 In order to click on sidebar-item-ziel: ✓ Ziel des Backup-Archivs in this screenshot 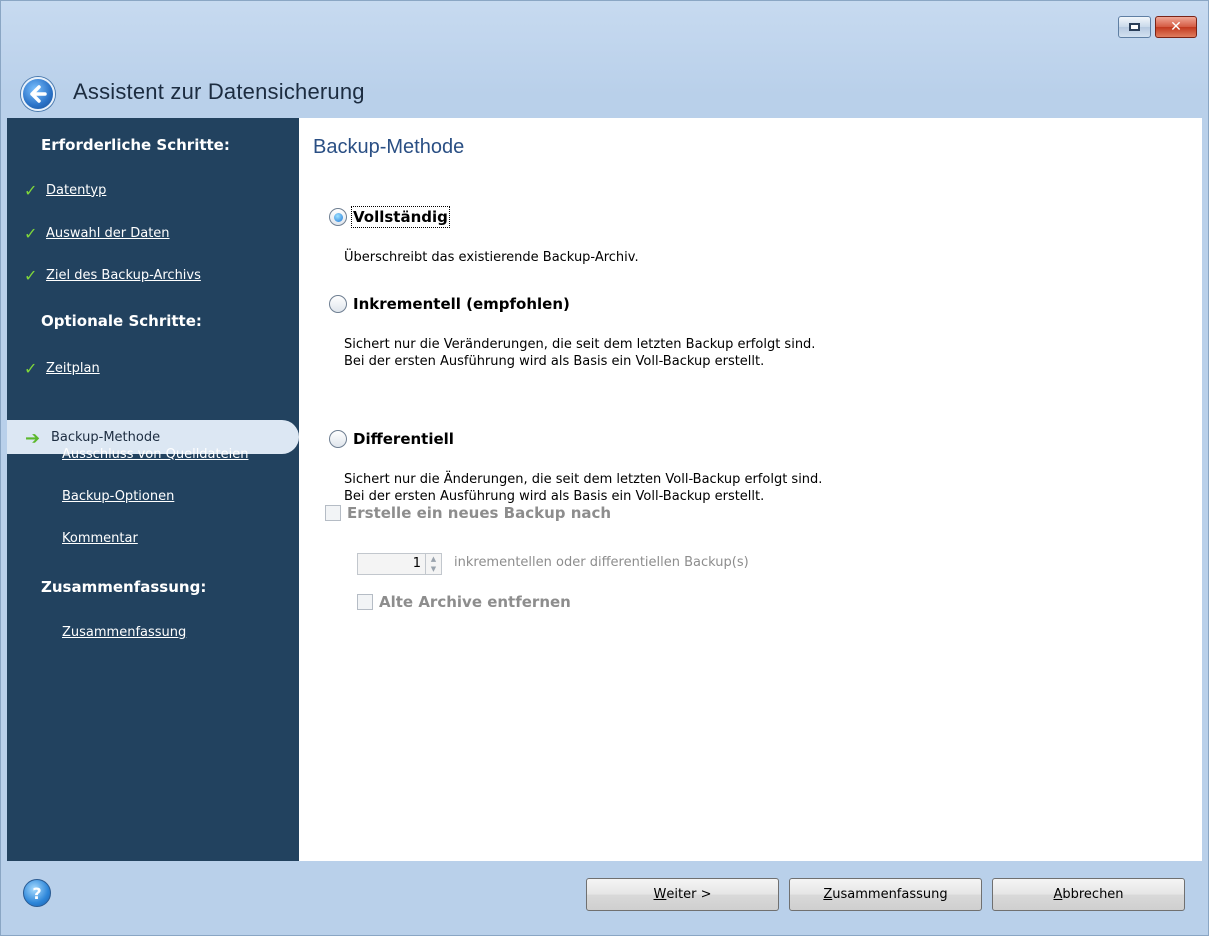, I will do `click(112, 275)`.